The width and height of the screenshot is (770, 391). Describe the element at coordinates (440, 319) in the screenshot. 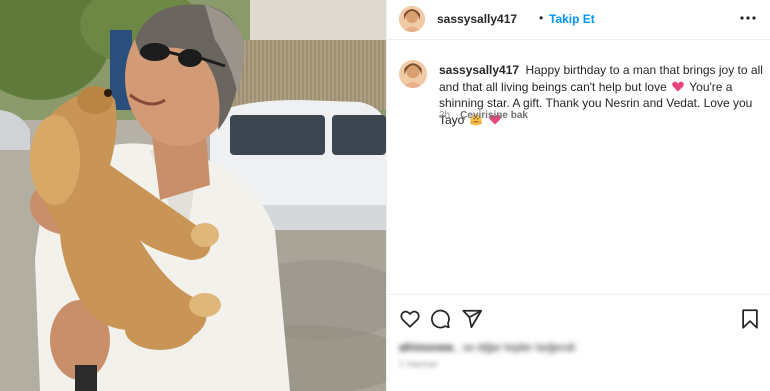

I see `comment-icon` at that location.